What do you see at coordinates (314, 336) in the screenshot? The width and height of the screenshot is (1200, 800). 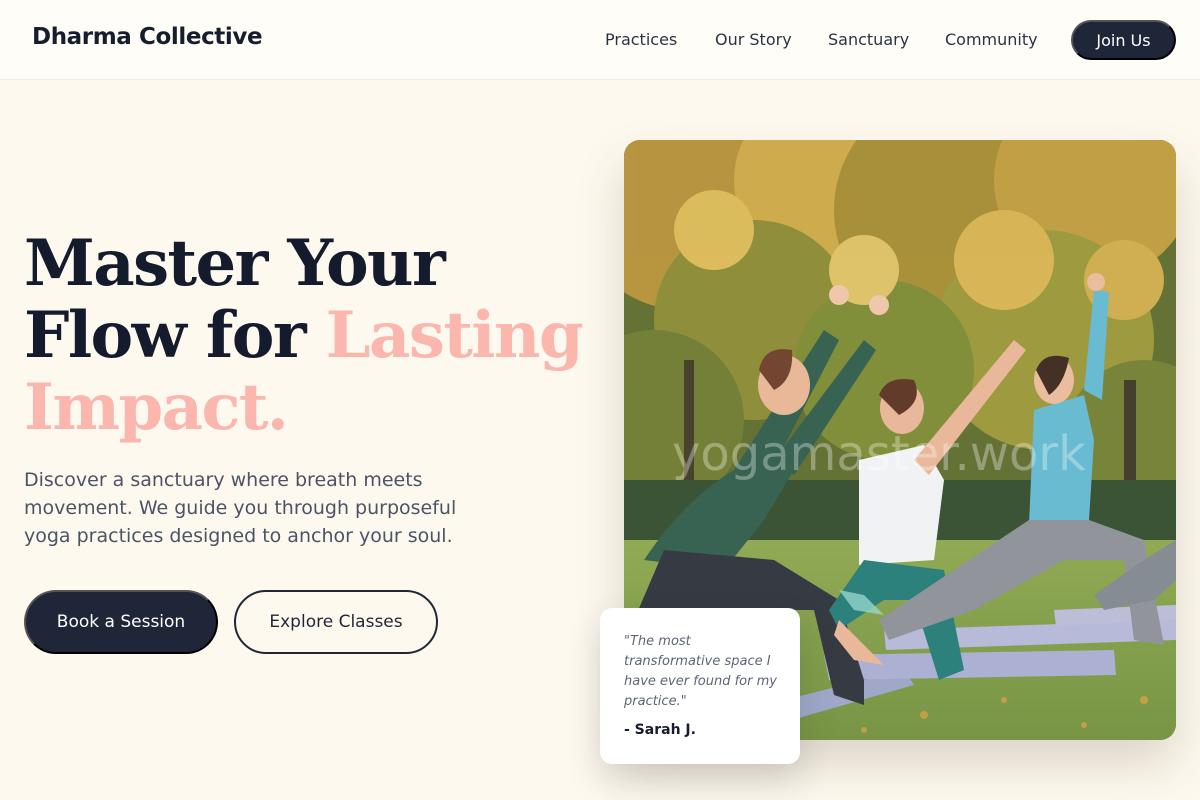 I see `hero-title: Master Your Flow for Lasting Impact.` at bounding box center [314, 336].